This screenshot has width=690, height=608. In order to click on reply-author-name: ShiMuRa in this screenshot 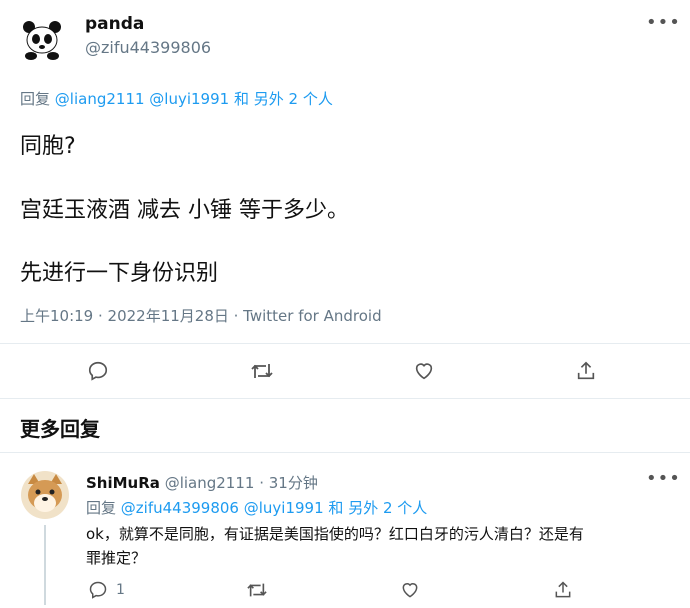, I will do `click(123, 483)`.